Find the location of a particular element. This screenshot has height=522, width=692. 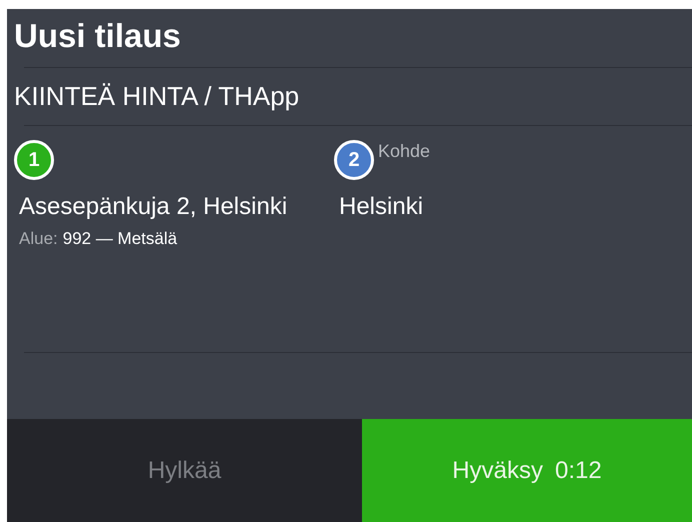

area-value: 992 — Metsälä is located at coordinates (120, 239).